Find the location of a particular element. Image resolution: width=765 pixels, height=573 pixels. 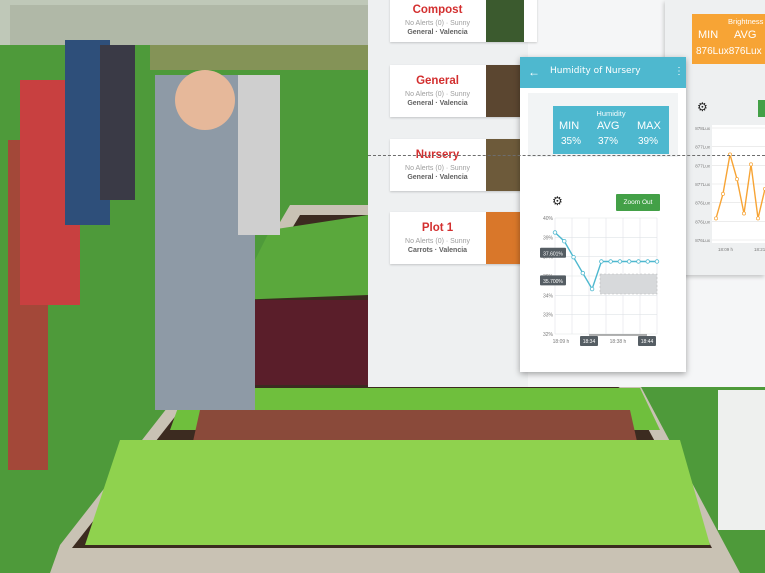

more-vert-icon: ⋮ is located at coordinates (679, 72).